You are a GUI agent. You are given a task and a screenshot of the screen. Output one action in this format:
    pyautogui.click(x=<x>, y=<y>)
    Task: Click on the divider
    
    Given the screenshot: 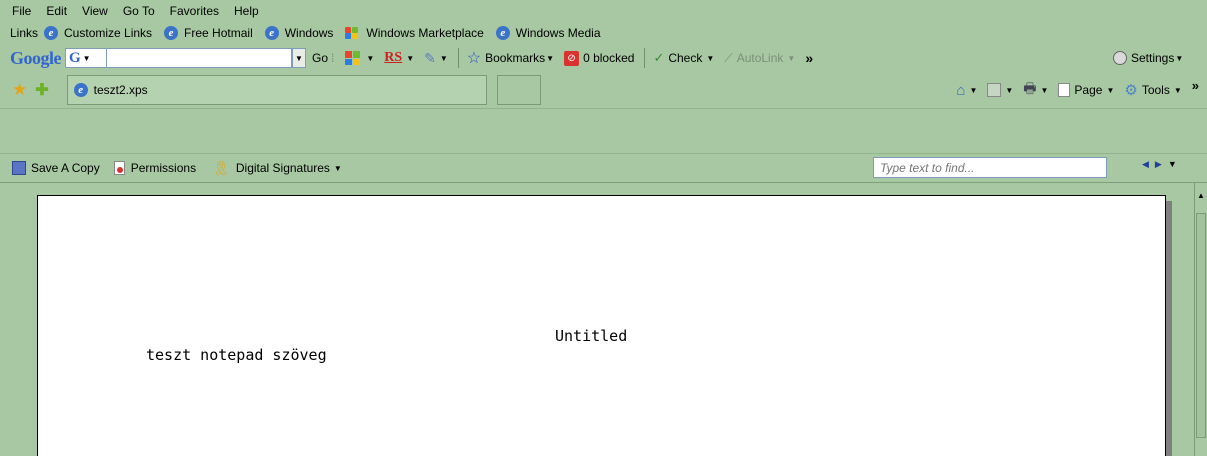 What is the action you would take?
    pyautogui.click(x=603, y=108)
    